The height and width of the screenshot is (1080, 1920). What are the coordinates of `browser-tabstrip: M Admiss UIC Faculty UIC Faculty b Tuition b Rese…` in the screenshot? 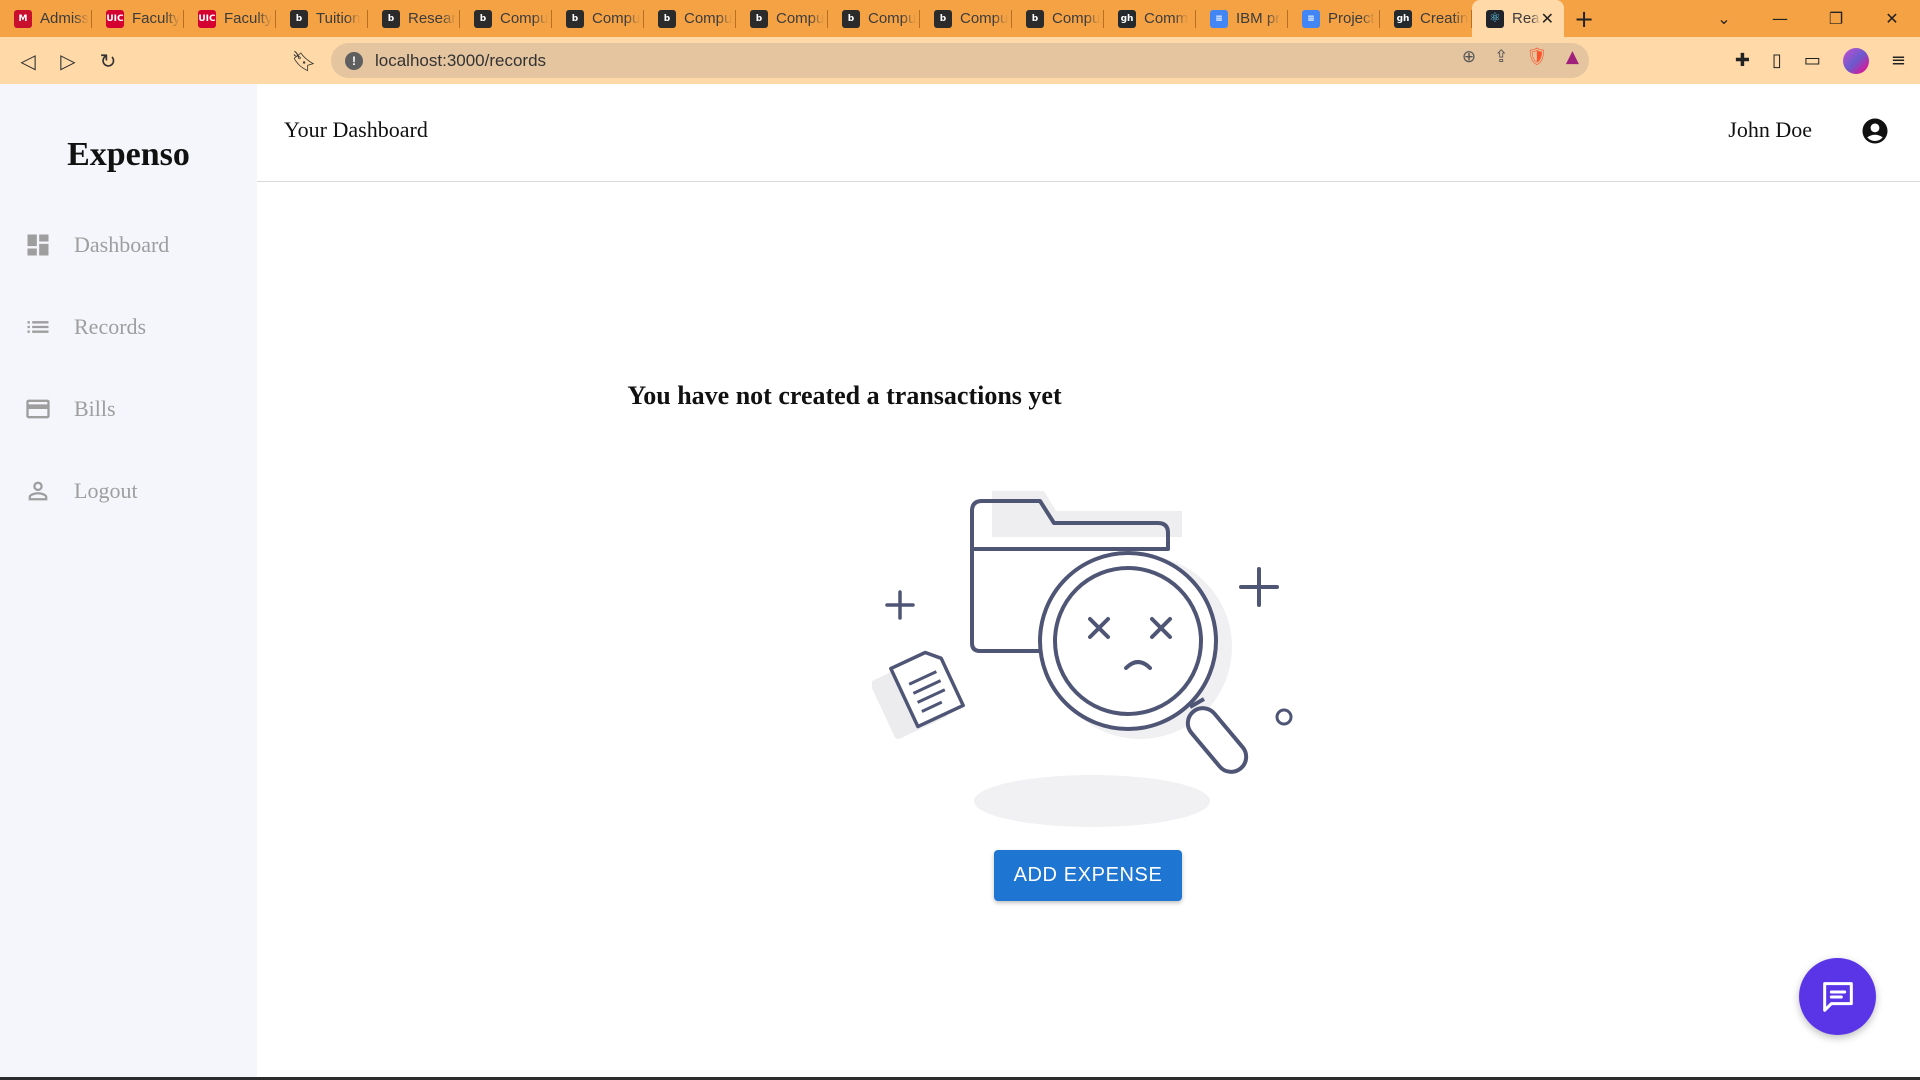 It's located at (960, 18).